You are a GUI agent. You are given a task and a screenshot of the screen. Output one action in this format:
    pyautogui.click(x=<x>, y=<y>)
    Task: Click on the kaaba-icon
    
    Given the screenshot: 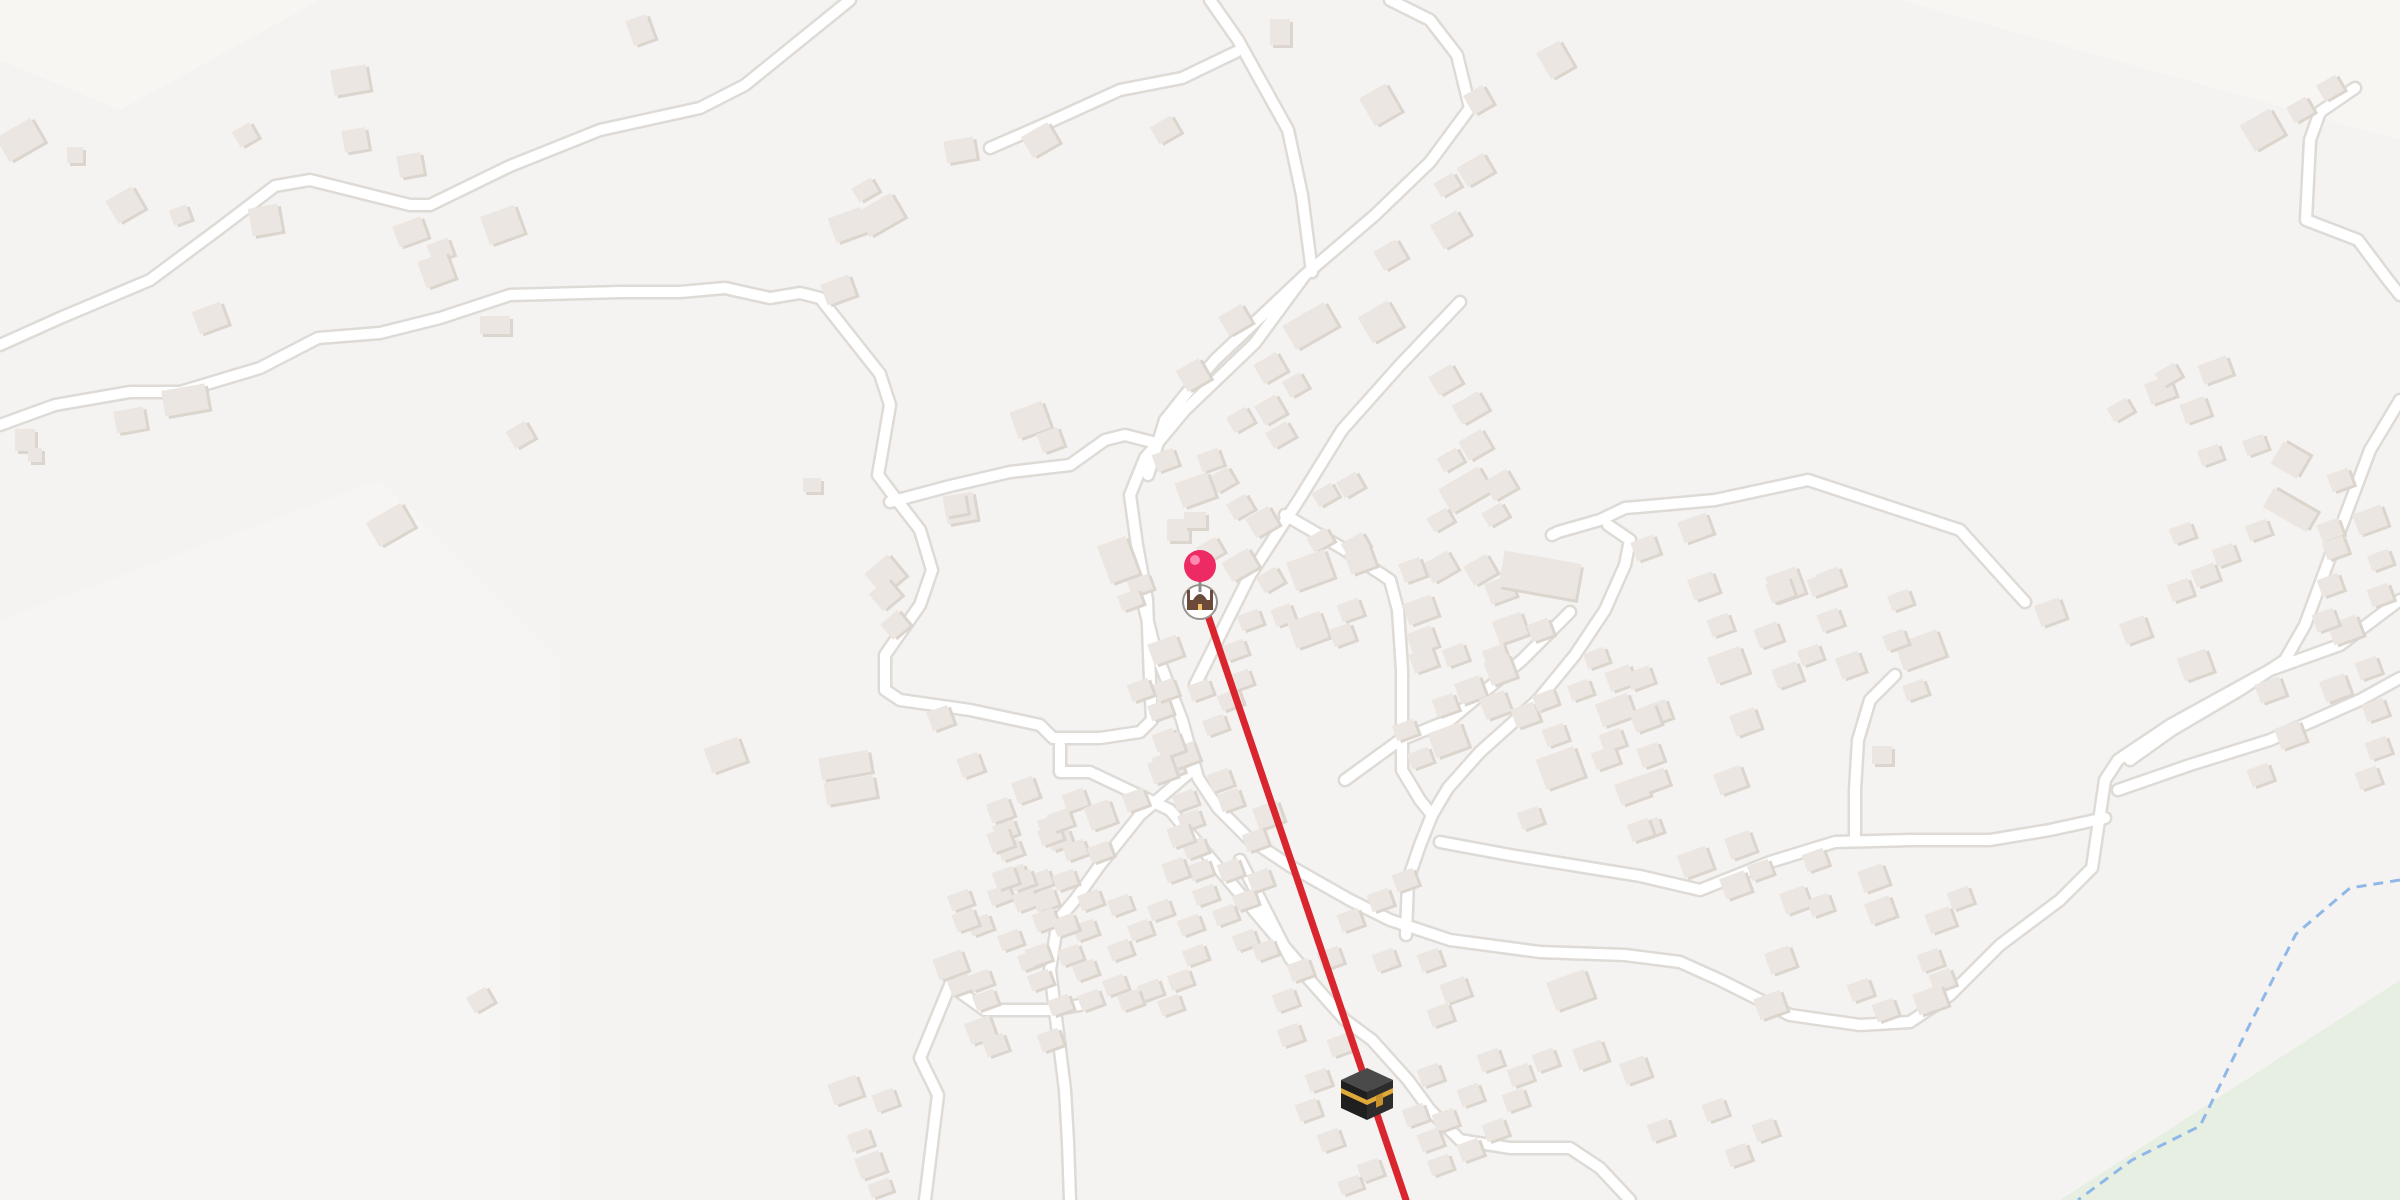 What is the action you would take?
    pyautogui.click(x=1367, y=1094)
    